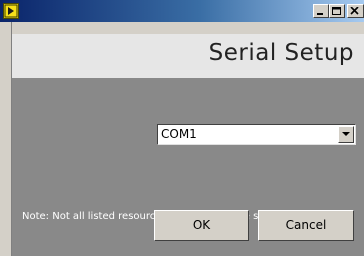  What do you see at coordinates (281, 53) in the screenshot?
I see `page-title: Serial Setup` at bounding box center [281, 53].